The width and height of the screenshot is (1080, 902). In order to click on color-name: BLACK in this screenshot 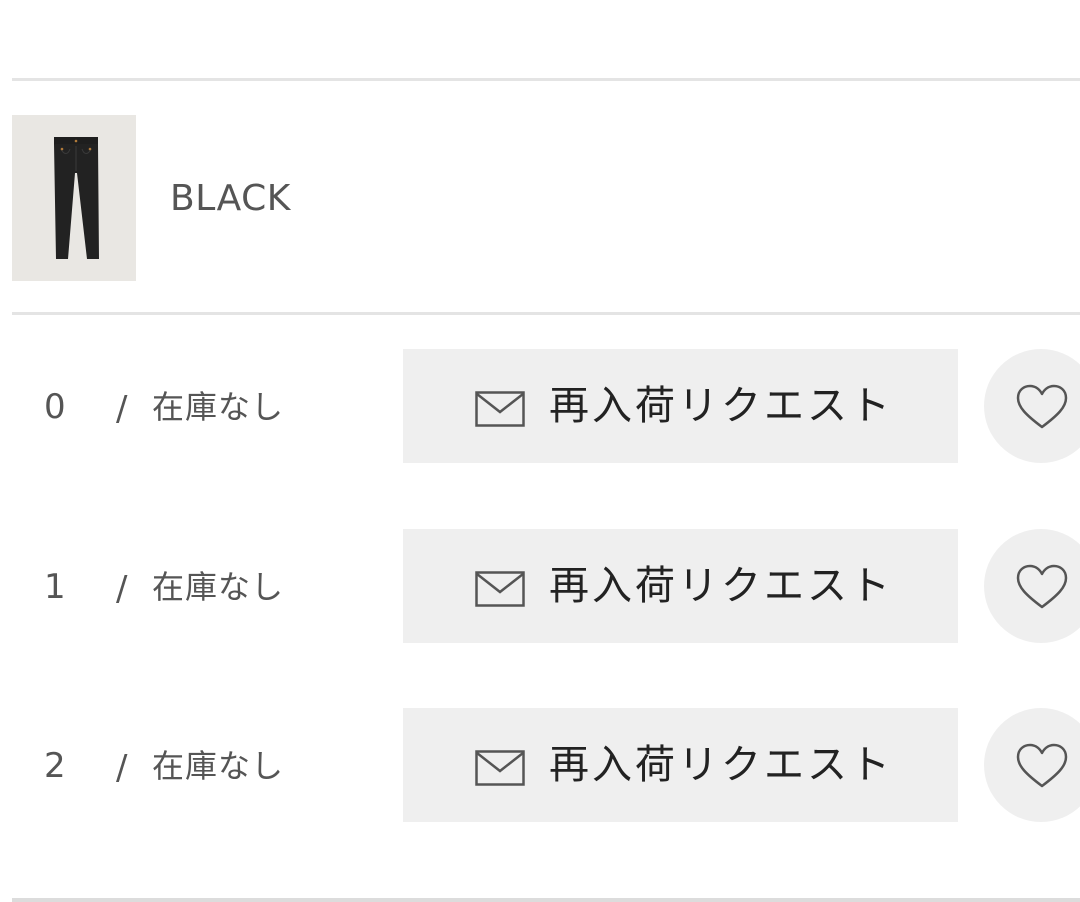, I will do `click(230, 198)`.